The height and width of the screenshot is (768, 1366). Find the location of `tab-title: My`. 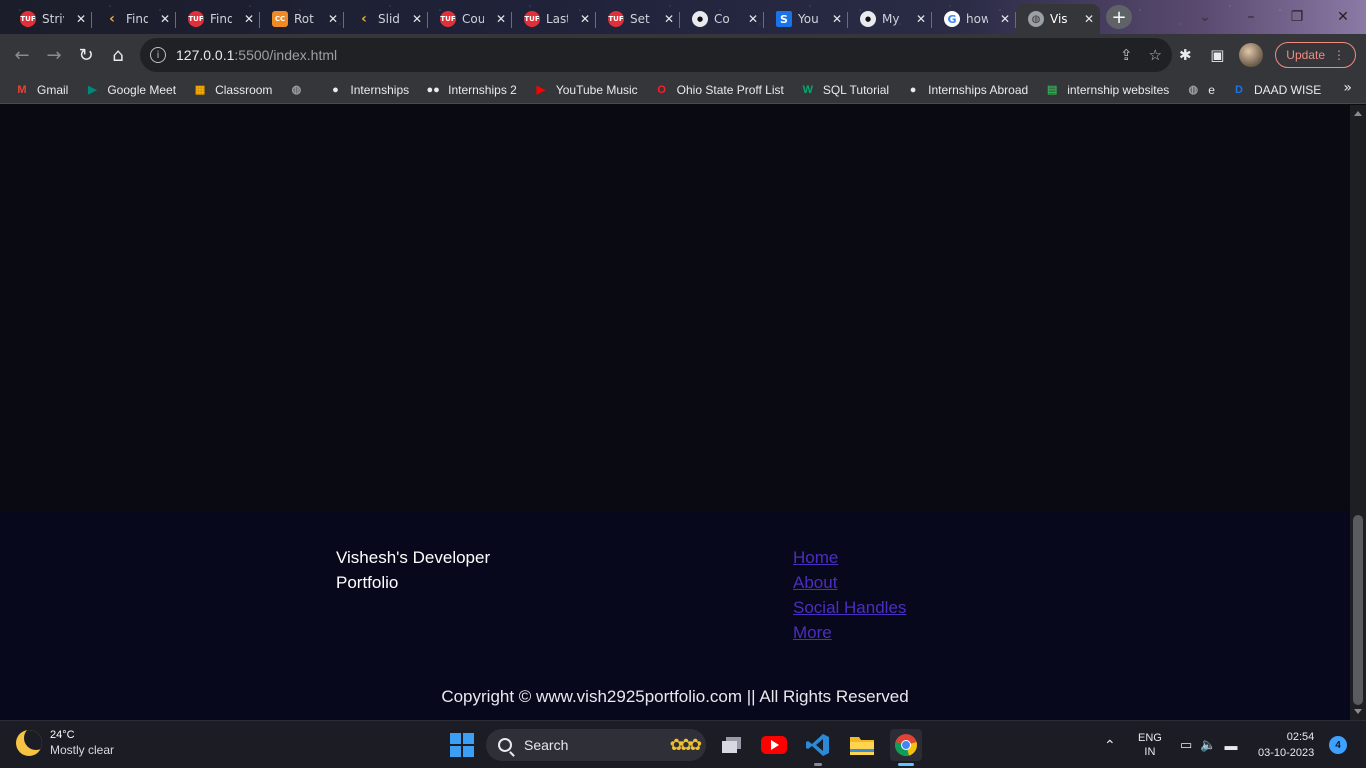

tab-title: My is located at coordinates (891, 19).